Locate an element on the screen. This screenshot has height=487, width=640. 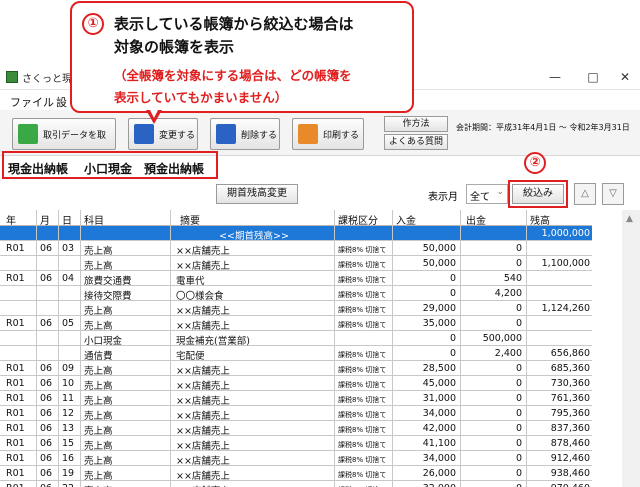
table-row: 小口現金 現金補充(営業部) 0 500,000 is located at coordinates (296, 339).